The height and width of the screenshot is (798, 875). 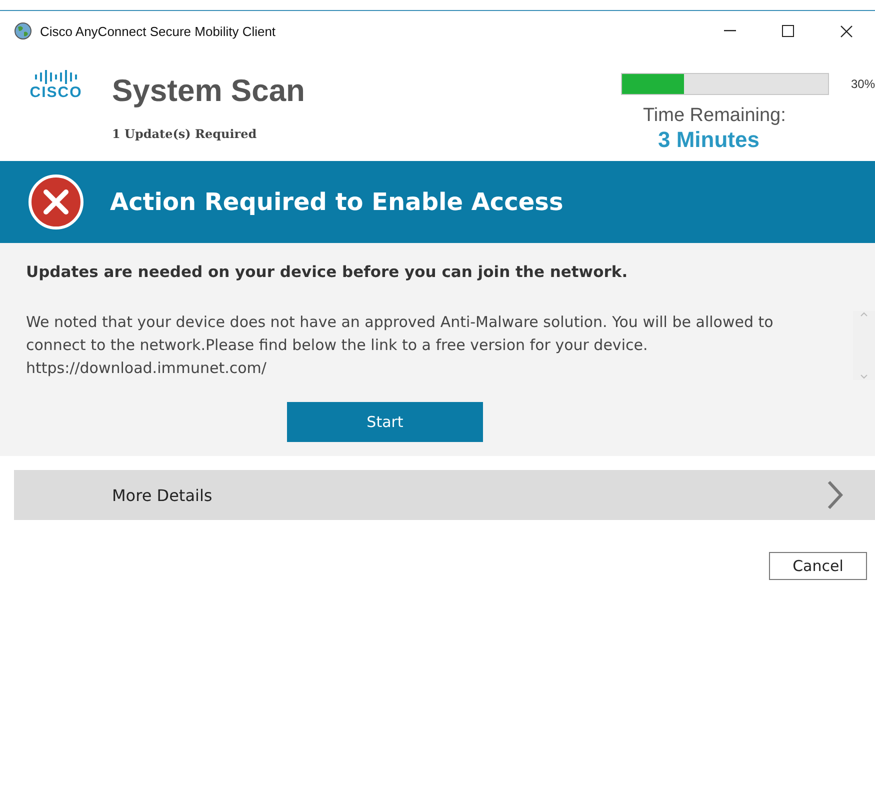 I want to click on cancel-button: Cancel, so click(x=818, y=566).